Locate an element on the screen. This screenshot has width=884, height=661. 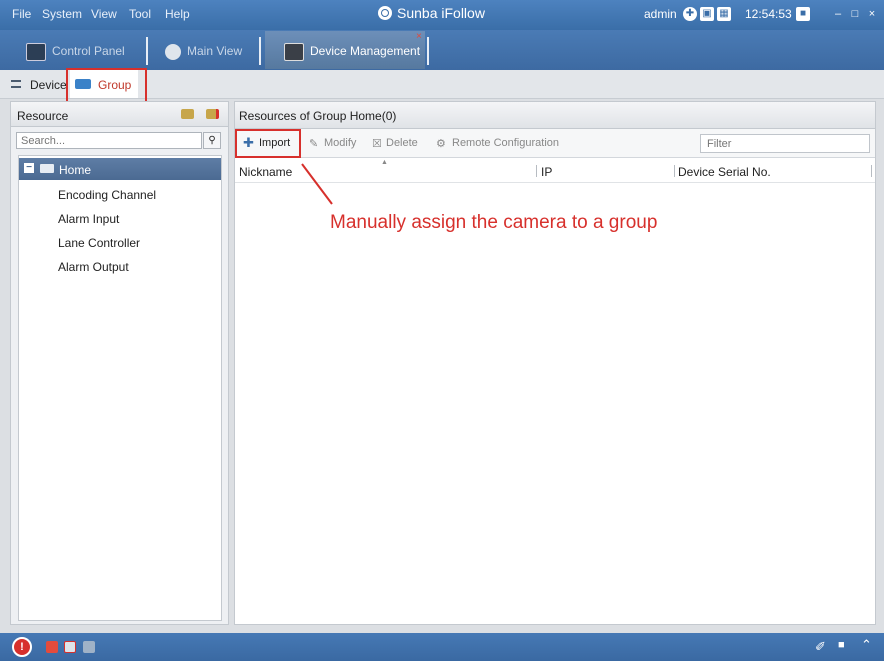
filter-input is located at coordinates (785, 143).